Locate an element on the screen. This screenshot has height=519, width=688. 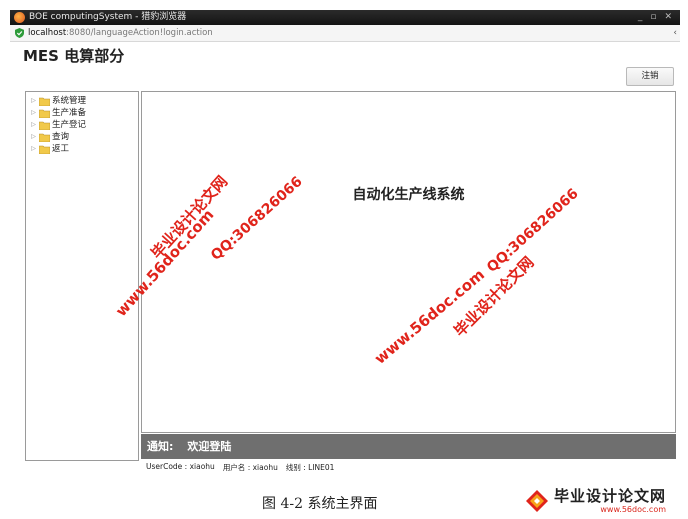
chevron-left-icon: ‹ is located at coordinates (675, 33).